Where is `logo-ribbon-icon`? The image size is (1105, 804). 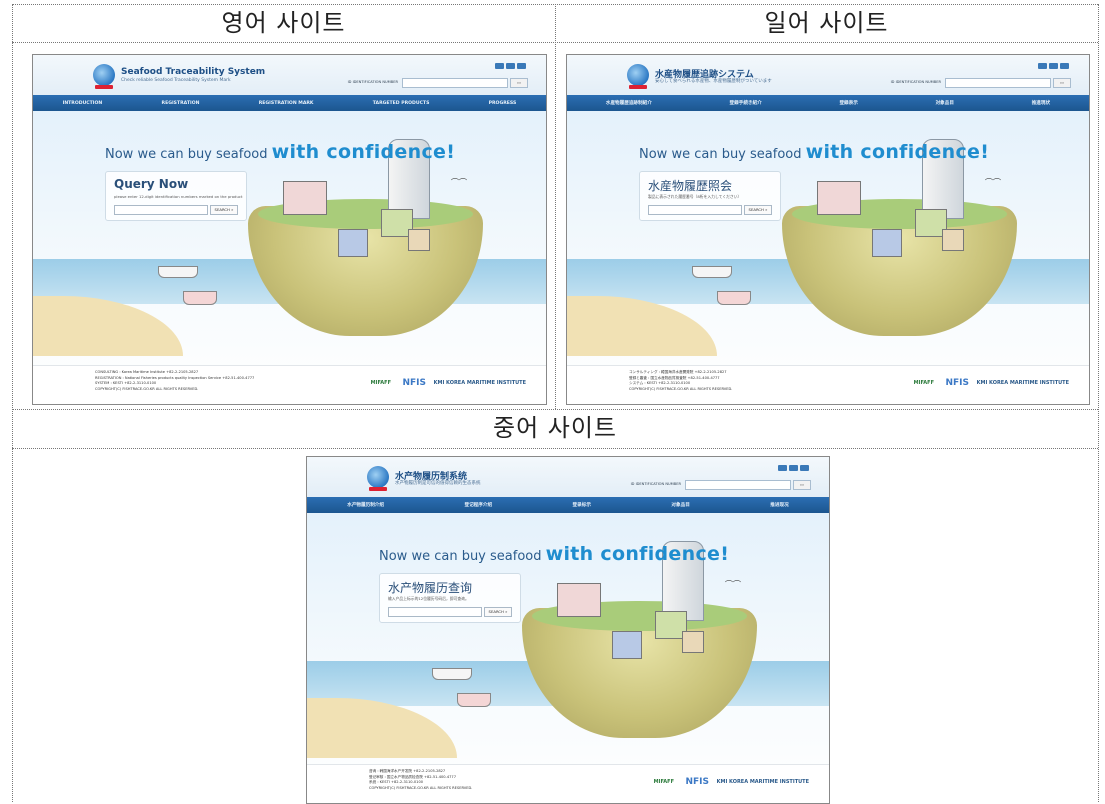
logo-ribbon-icon is located at coordinates (104, 87).